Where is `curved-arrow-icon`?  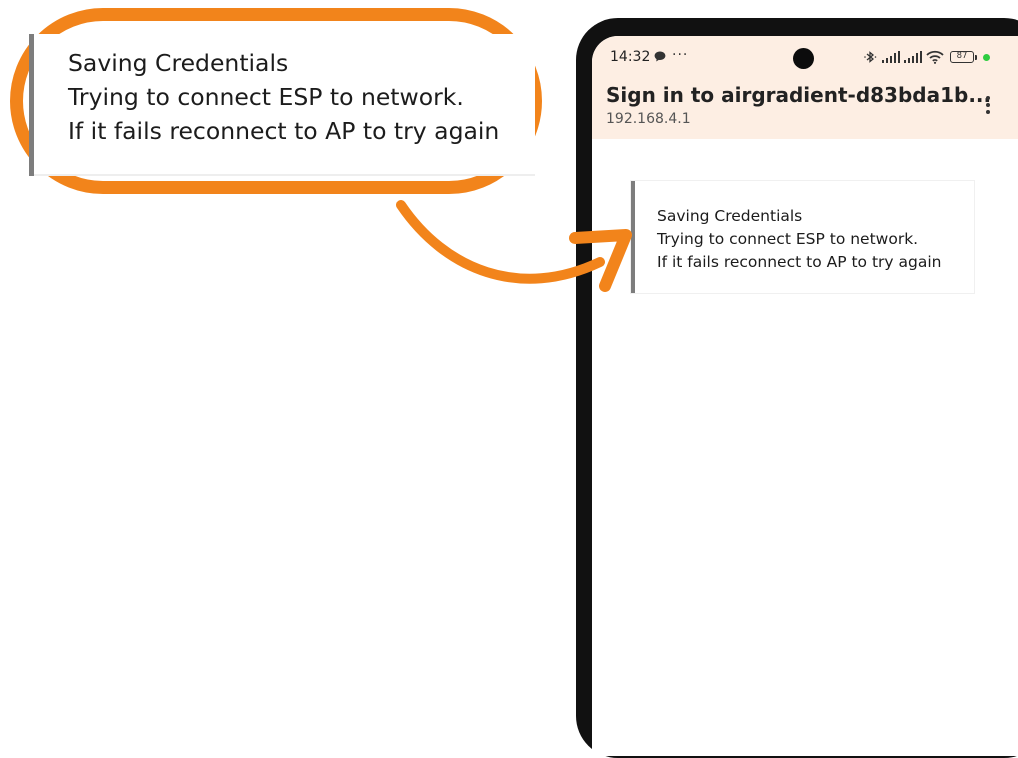 curved-arrow-icon is located at coordinates (514, 246).